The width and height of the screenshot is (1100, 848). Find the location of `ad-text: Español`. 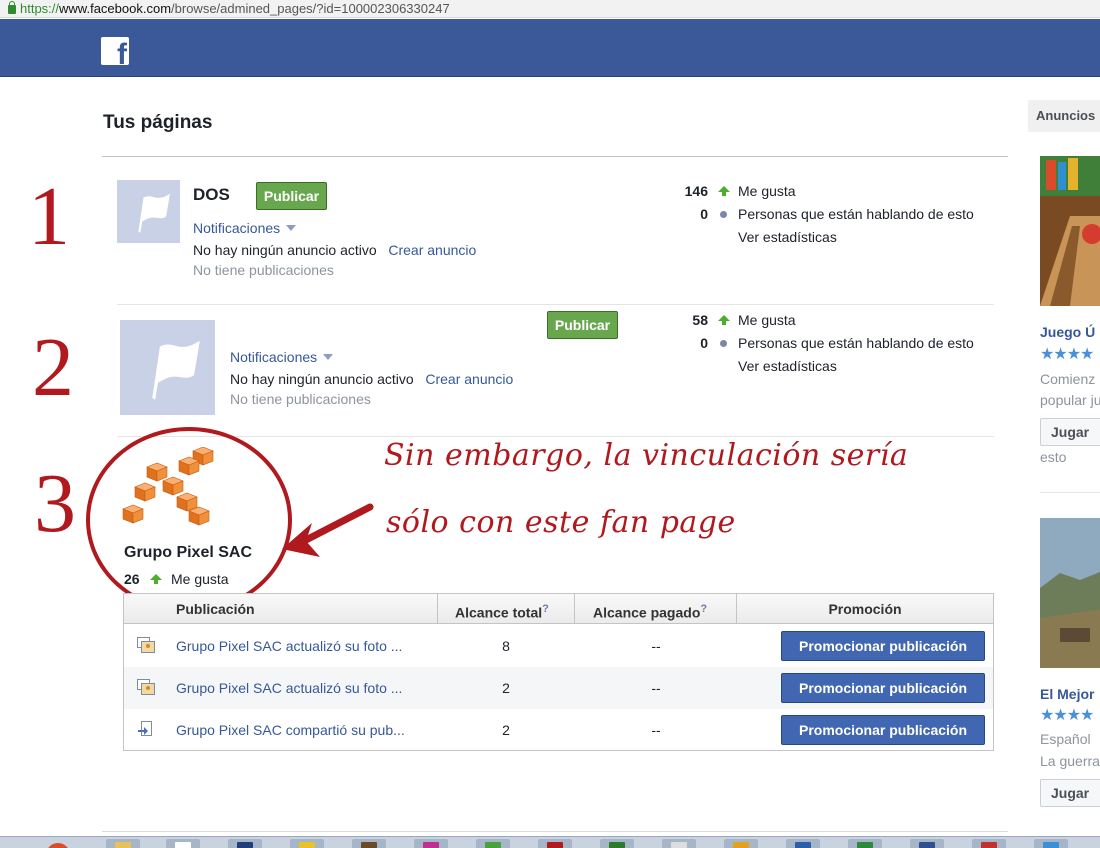

ad-text: Español is located at coordinates (1065, 739).